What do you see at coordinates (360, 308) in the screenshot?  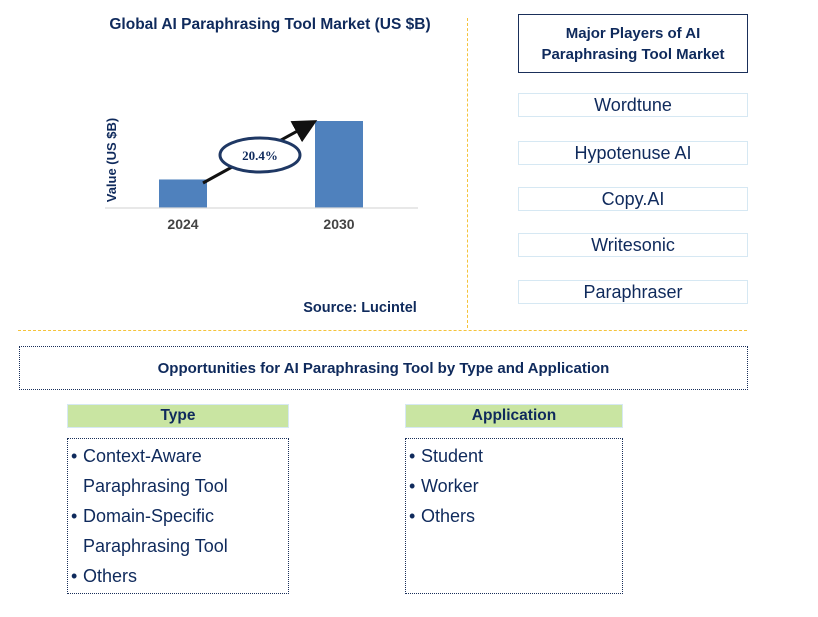 I see `source-label: Source: Lucintel` at bounding box center [360, 308].